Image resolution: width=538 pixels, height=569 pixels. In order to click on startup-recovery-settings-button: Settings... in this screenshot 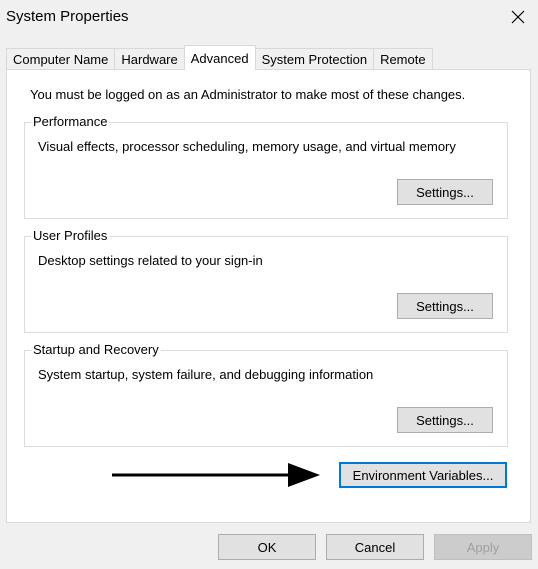, I will do `click(445, 420)`.